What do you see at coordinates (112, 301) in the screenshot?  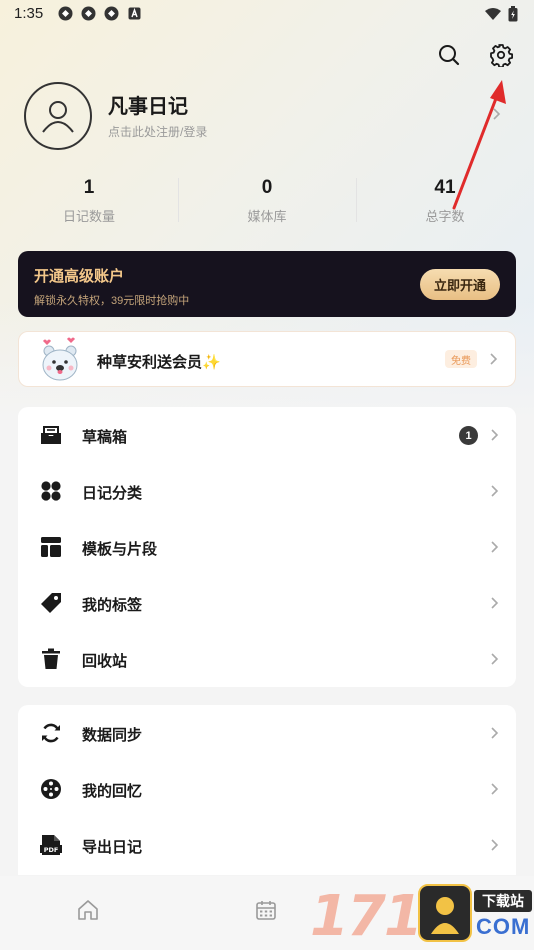 I see `premium-subtitle: 解锁永久特权，39元限时抢购中` at bounding box center [112, 301].